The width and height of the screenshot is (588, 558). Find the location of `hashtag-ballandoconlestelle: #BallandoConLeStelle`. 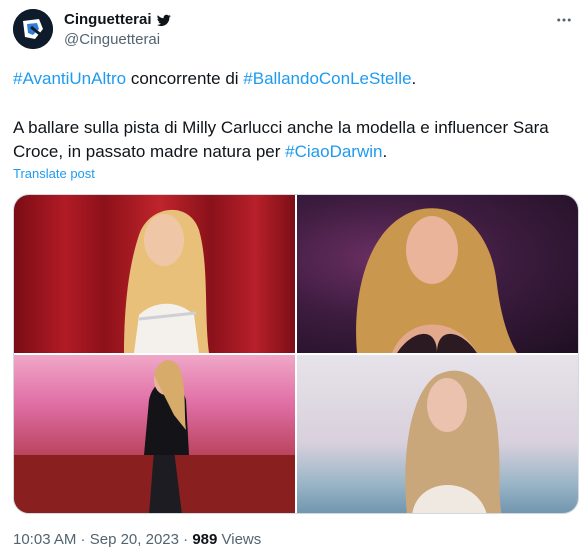

hashtag-ballandoconlestelle: #BallandoConLeStelle is located at coordinates (327, 78).